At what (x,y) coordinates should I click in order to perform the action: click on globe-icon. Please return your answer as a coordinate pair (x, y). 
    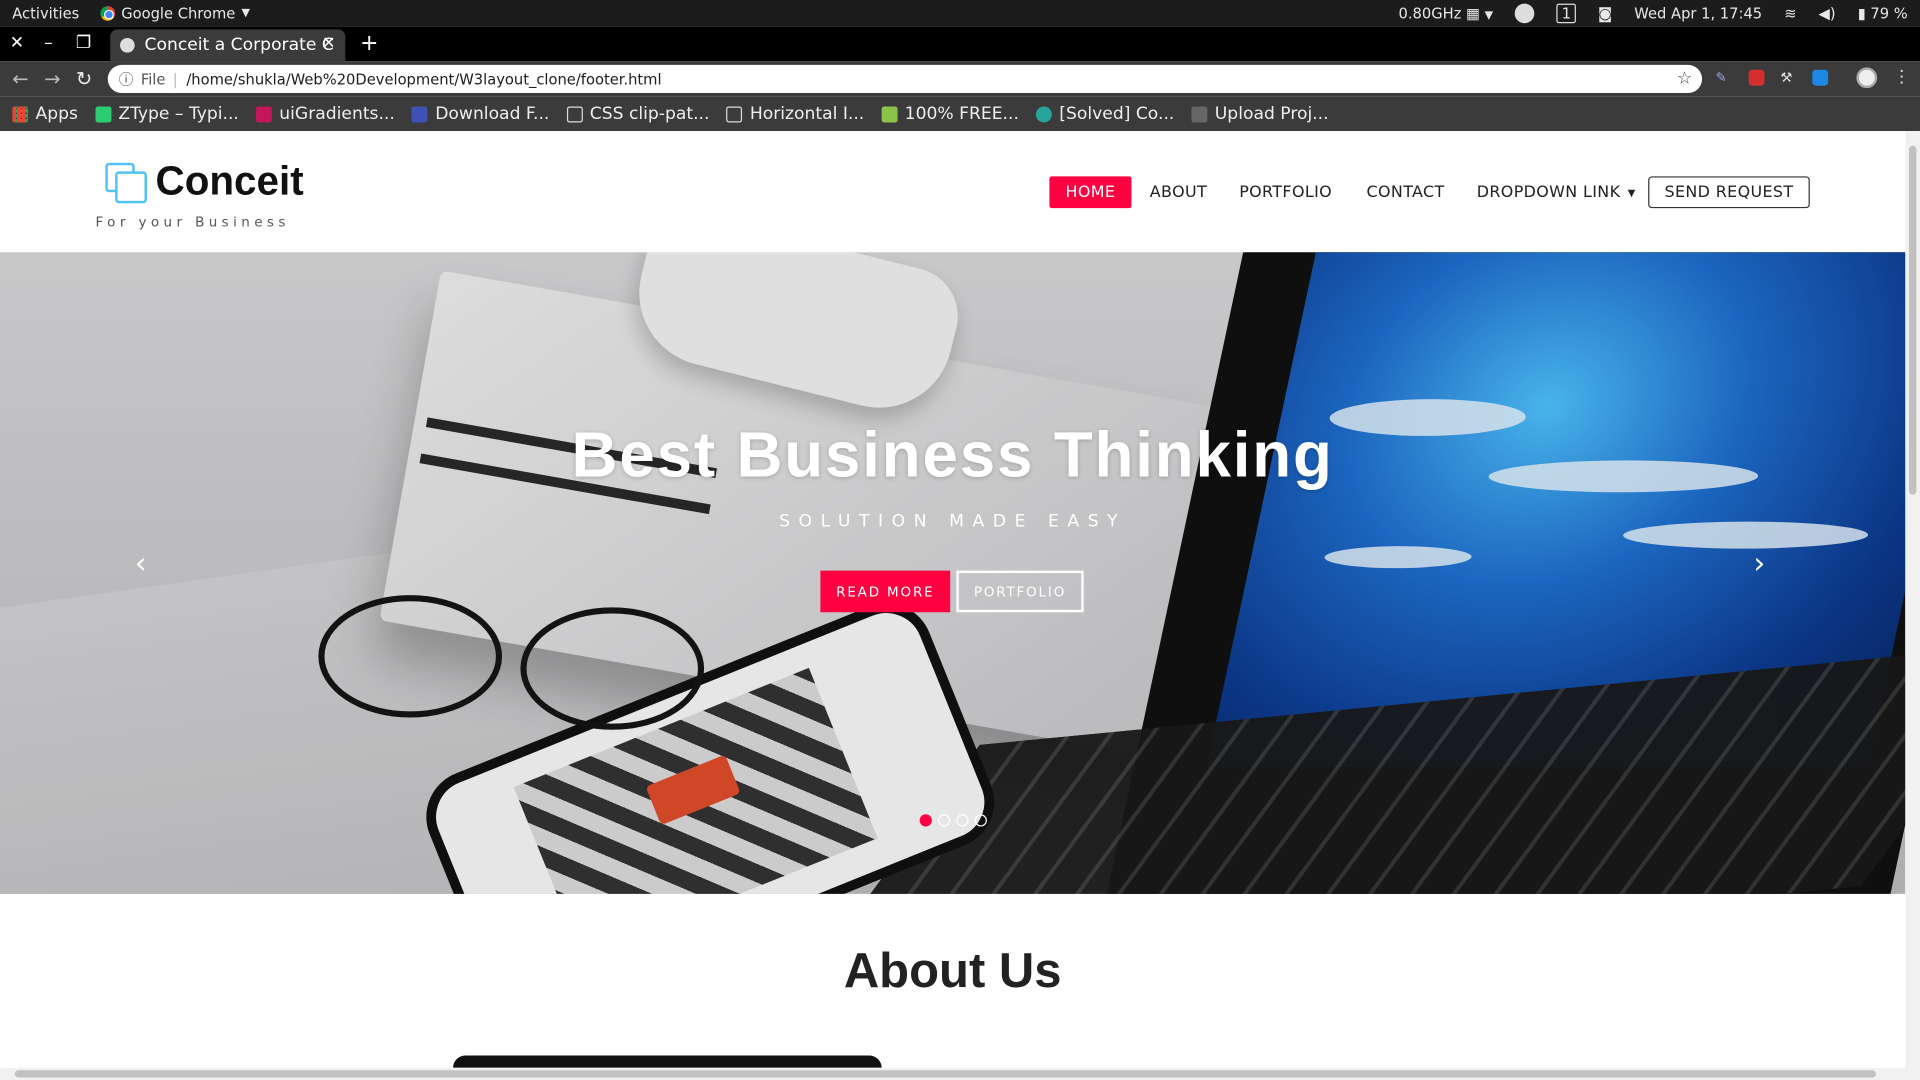
    Looking at the image, I should click on (127, 45).